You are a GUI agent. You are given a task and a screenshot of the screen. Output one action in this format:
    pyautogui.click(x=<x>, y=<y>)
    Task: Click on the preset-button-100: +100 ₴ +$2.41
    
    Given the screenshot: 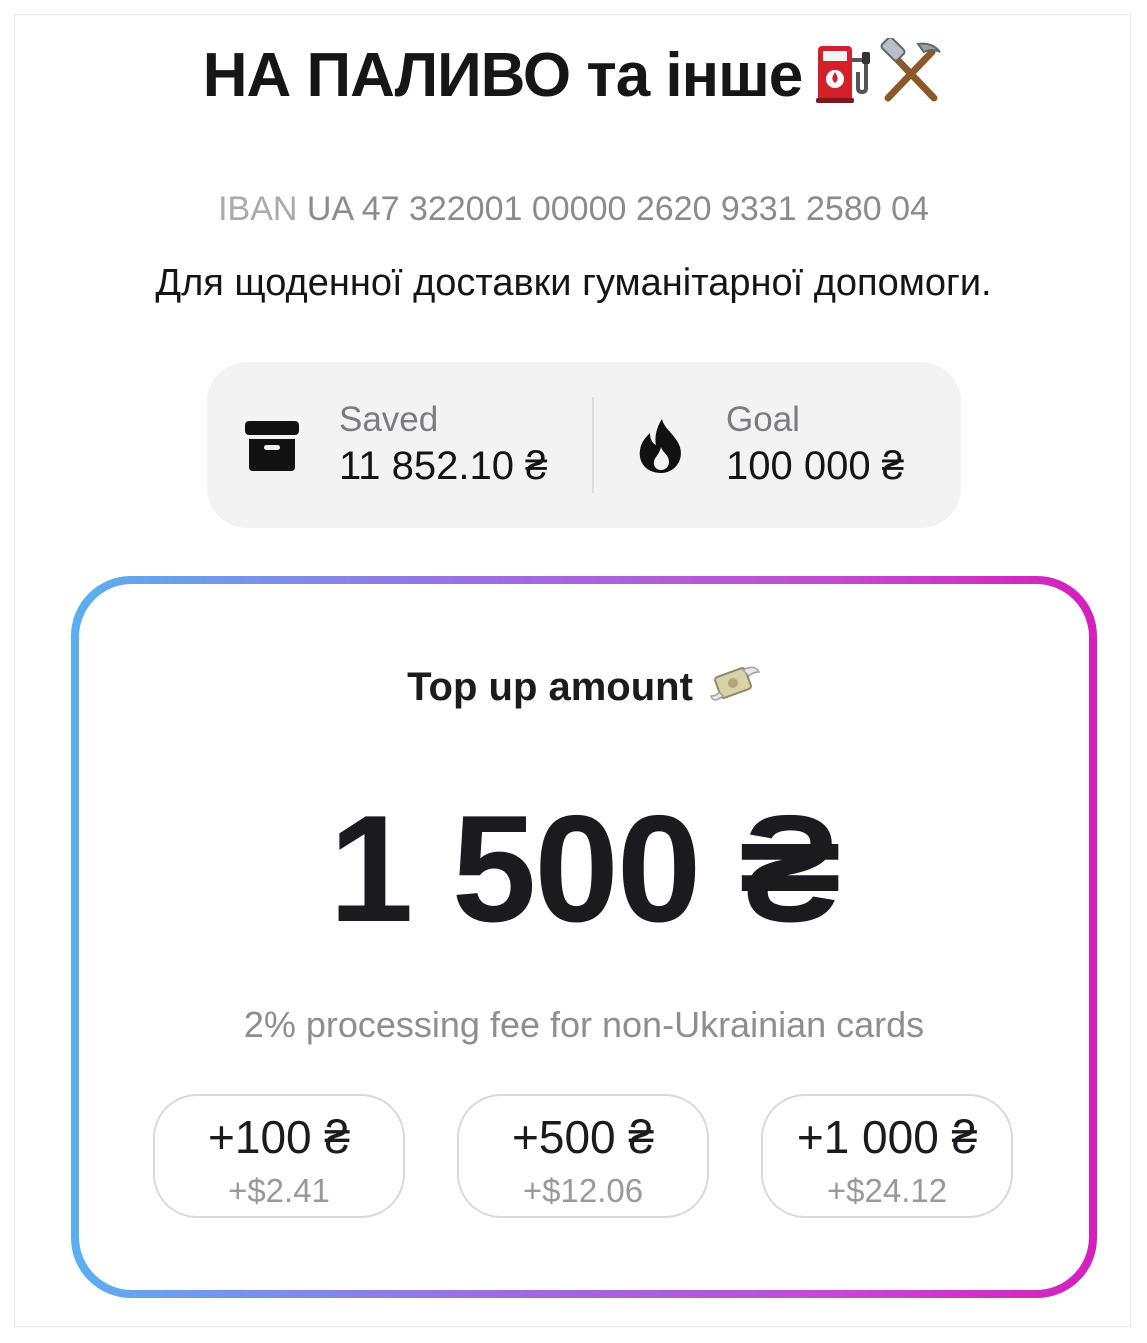 What is the action you would take?
    pyautogui.click(x=279, y=1156)
    